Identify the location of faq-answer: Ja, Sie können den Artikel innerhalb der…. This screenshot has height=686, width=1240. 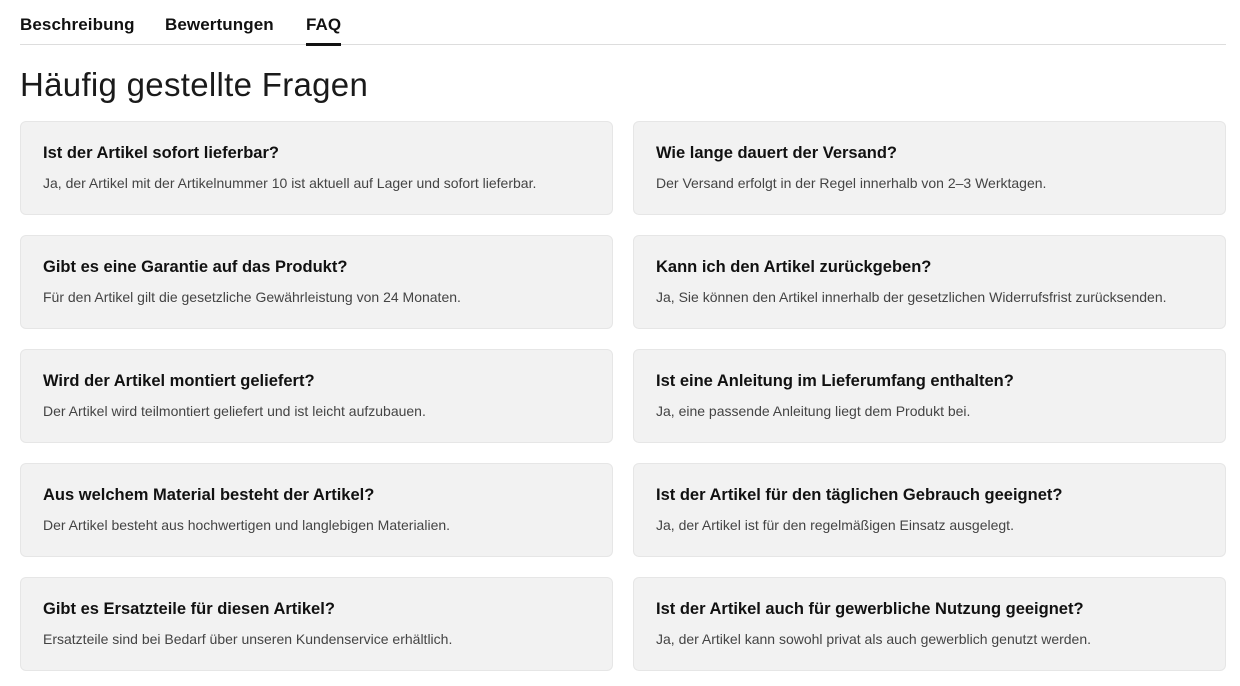
(911, 297).